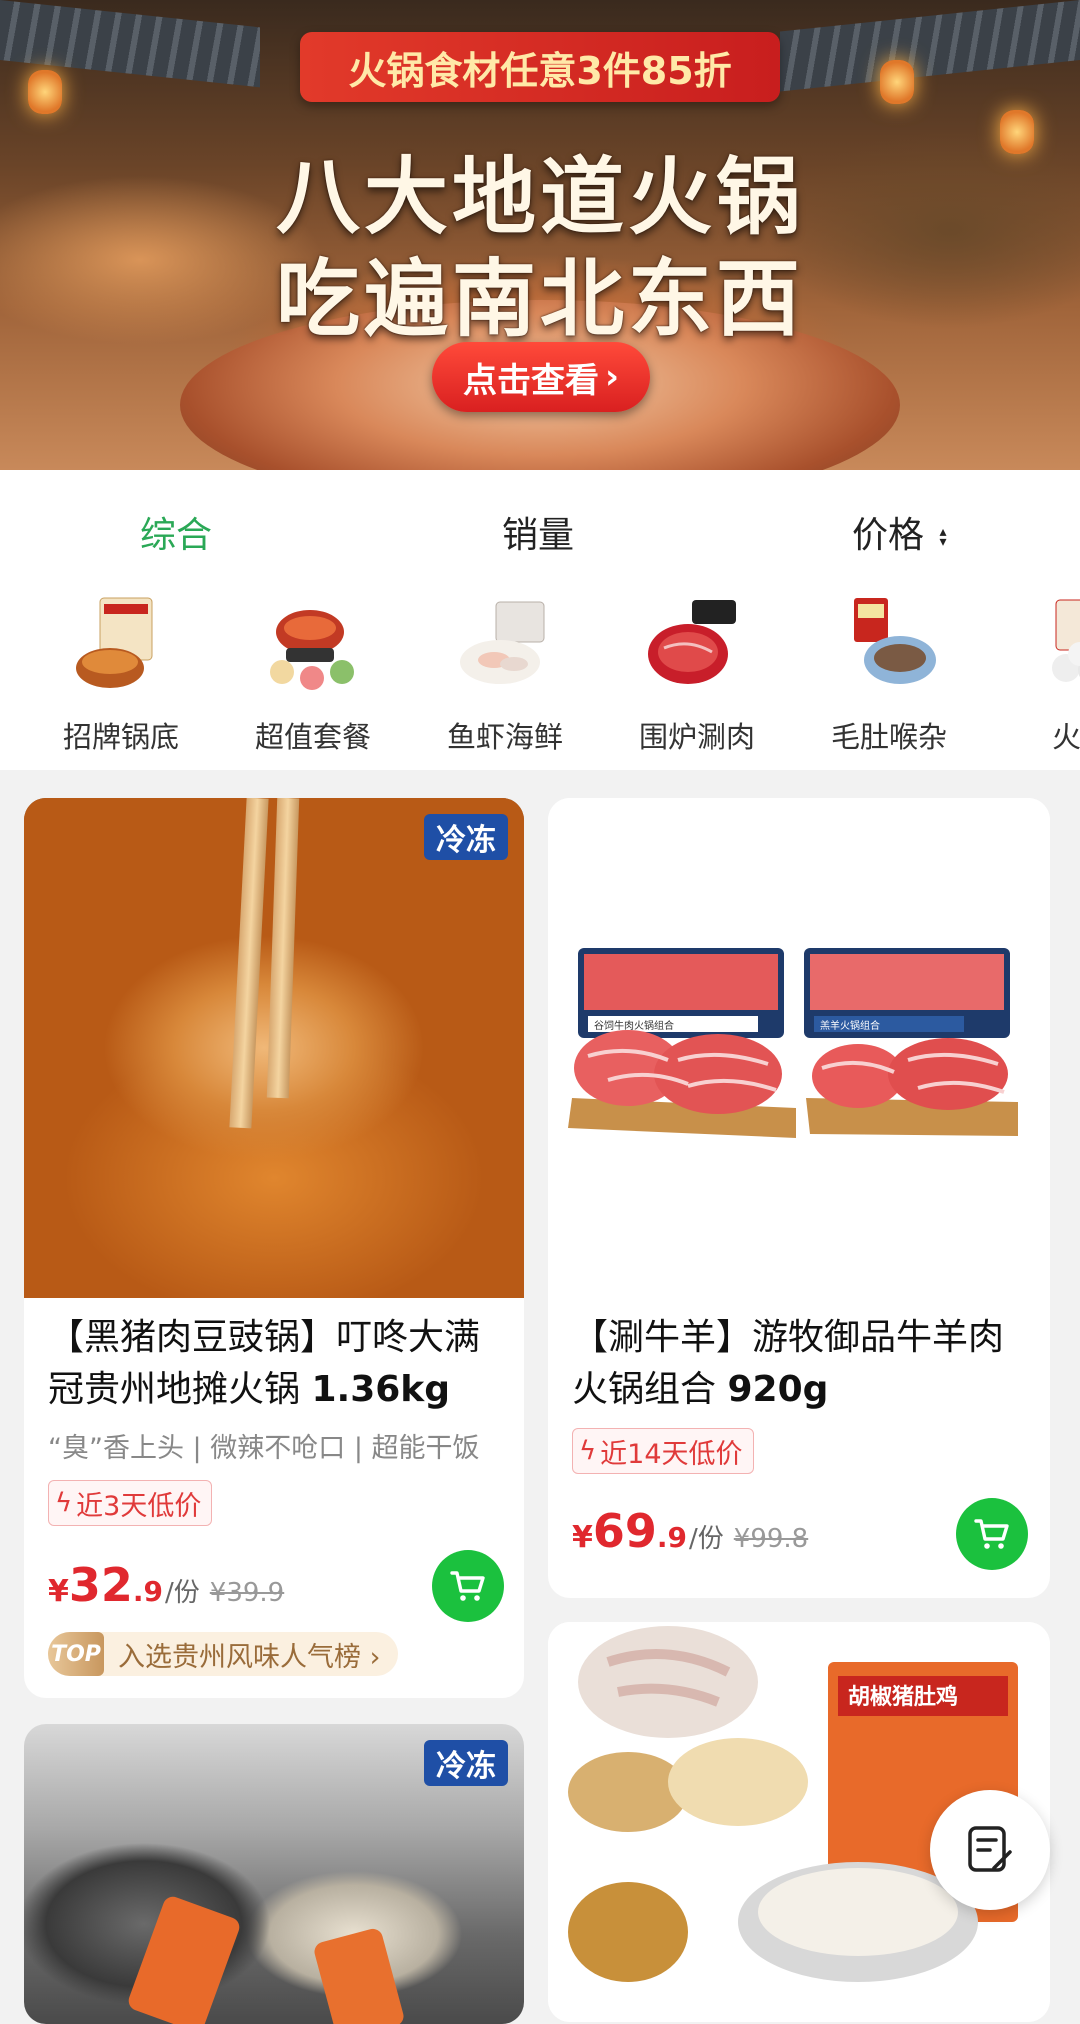 Image resolution: width=1080 pixels, height=2024 pixels. What do you see at coordinates (120, 737) in the screenshot?
I see `category-label: 招牌锅底` at bounding box center [120, 737].